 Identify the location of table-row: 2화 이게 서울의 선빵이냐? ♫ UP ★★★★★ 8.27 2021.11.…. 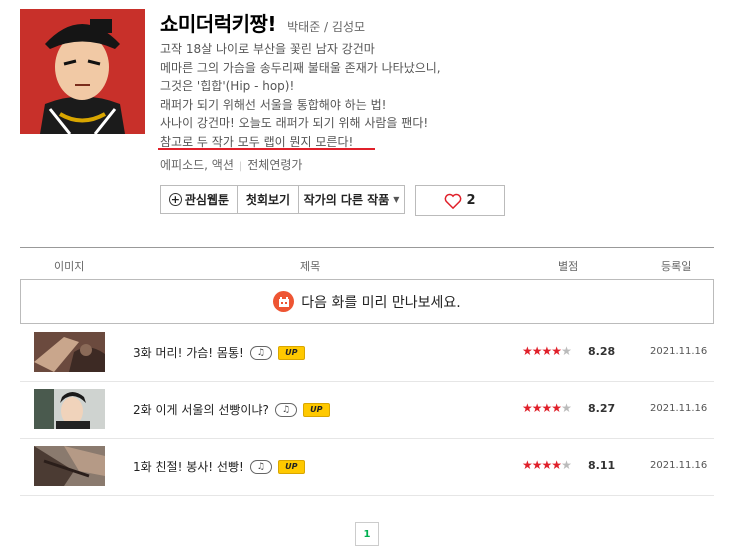
(367, 410).